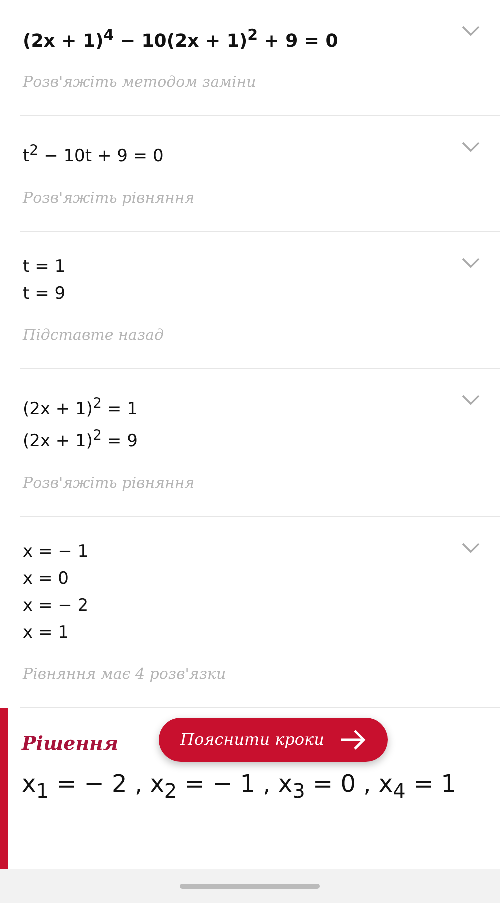  I want to click on equation: x = 1, so click(46, 633).